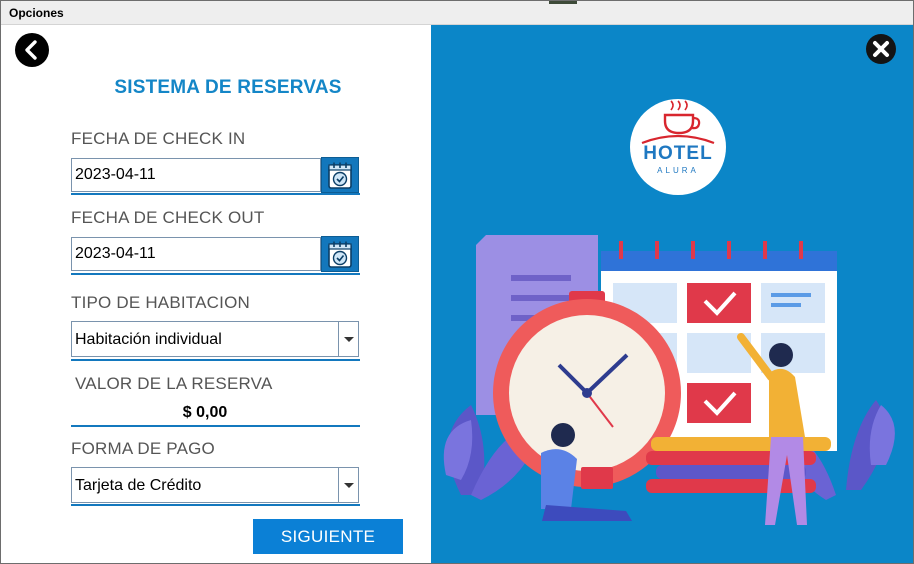  What do you see at coordinates (215, 426) in the screenshot?
I see `reservation-value-underline` at bounding box center [215, 426].